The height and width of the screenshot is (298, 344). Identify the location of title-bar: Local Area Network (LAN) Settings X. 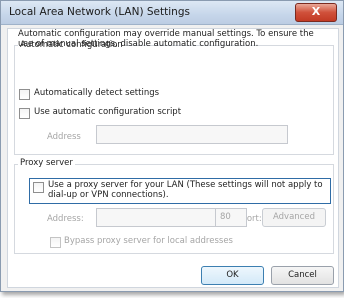
(172, 13).